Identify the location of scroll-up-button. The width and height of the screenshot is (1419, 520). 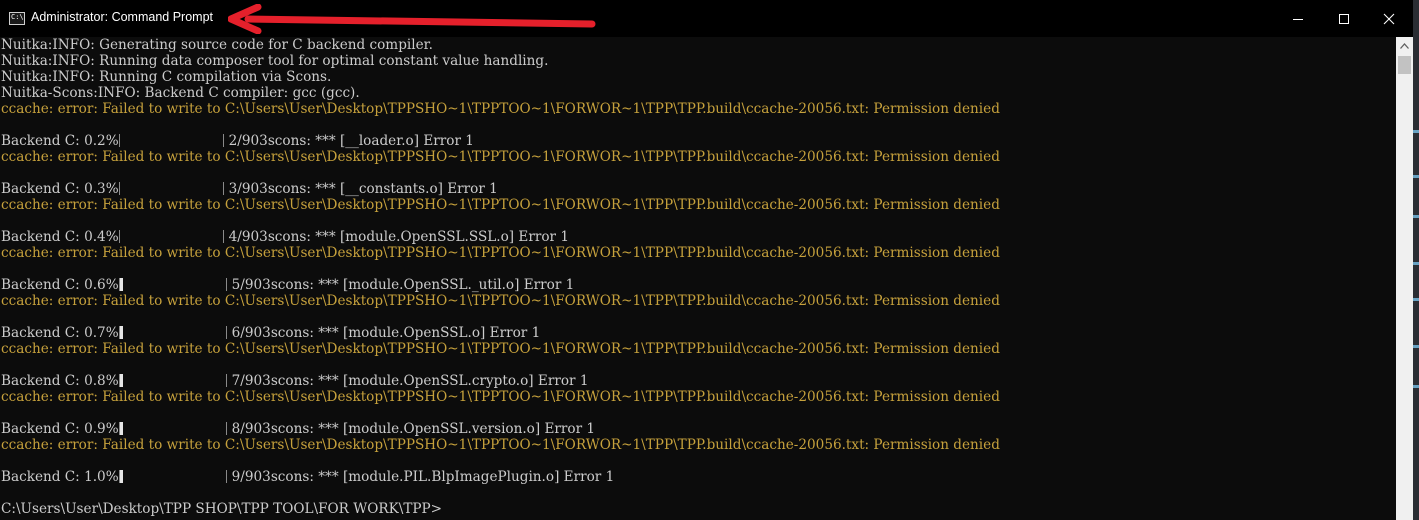
(1404, 45).